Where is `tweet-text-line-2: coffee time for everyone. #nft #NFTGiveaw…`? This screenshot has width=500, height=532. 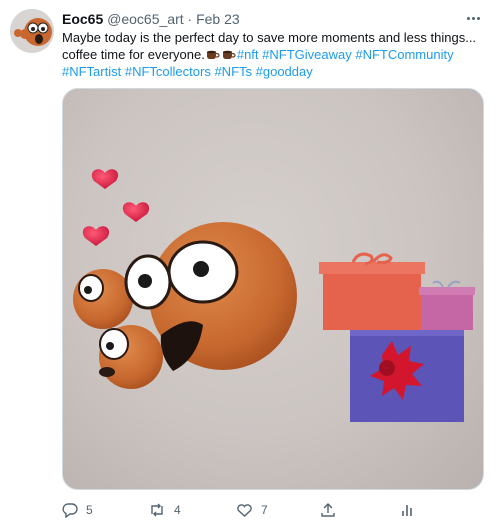 tweet-text-line-2: coffee time for everyone. #nft #NFTGiveaw… is located at coordinates (272, 54).